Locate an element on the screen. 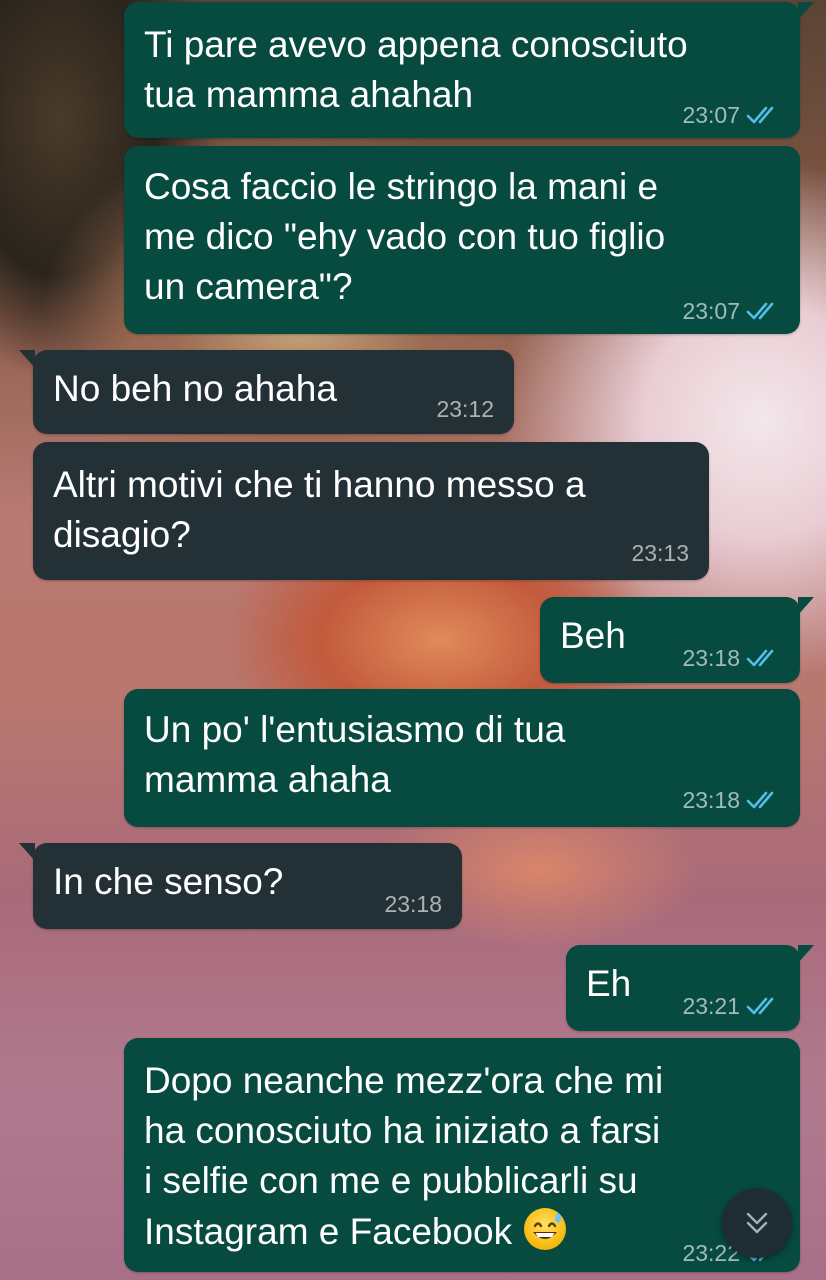  message-line: Eh is located at coordinates (609, 983).